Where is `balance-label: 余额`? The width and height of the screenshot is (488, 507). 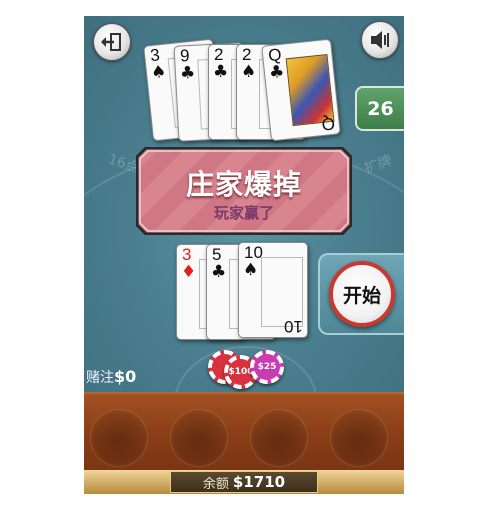 balance-label: 余额 is located at coordinates (215, 484).